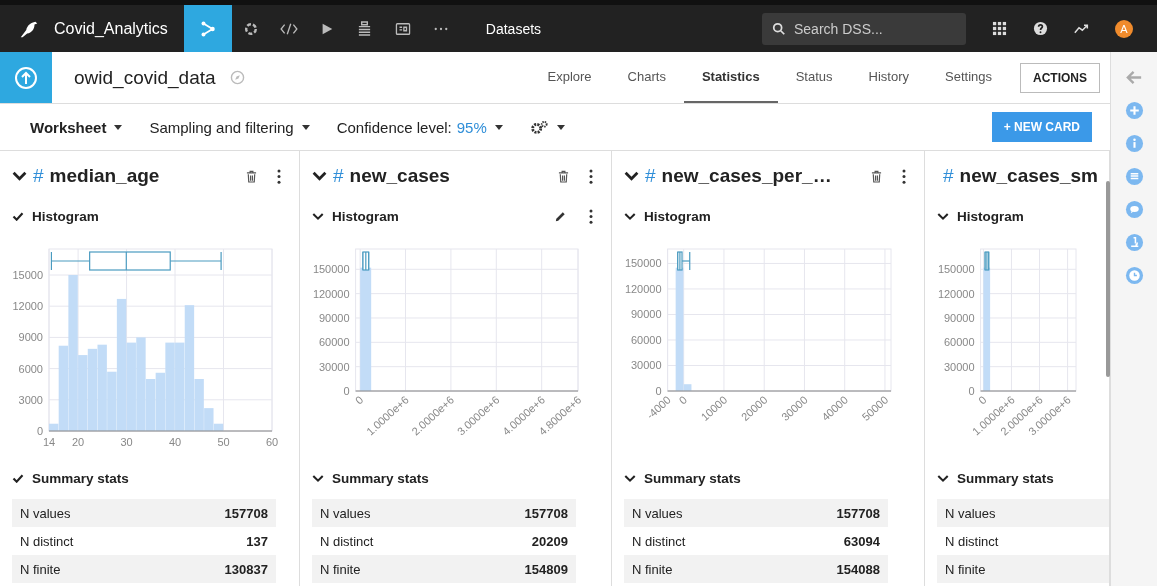  I want to click on gears-icon, so click(539, 127).